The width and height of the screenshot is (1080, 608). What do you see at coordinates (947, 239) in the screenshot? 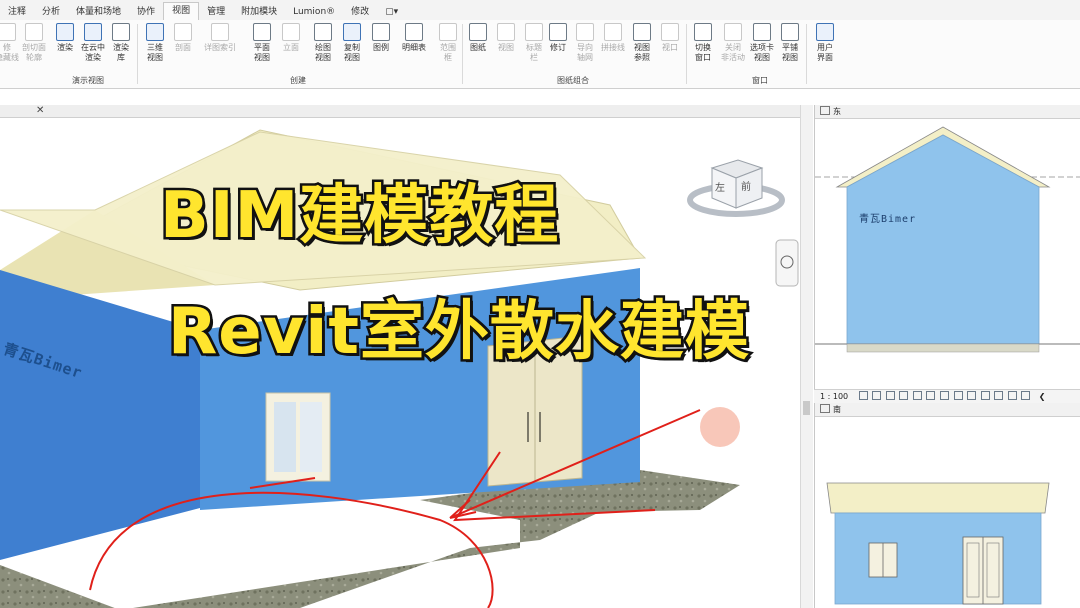
I see `east-elevation-drawing` at bounding box center [947, 239].